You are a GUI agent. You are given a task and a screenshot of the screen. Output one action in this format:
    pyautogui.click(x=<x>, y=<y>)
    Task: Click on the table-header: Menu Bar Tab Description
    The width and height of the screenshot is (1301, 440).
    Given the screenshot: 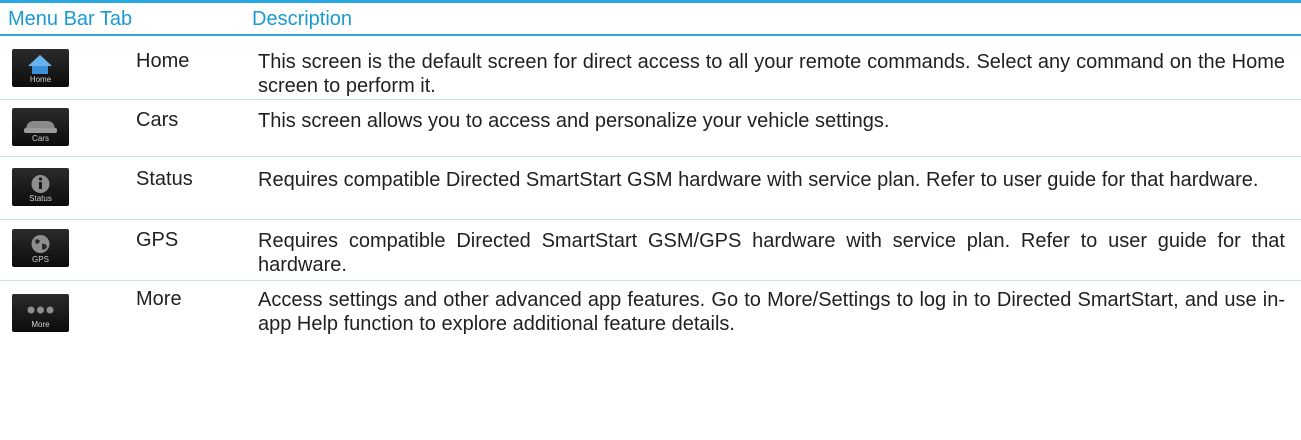 What is the action you would take?
    pyautogui.click(x=650, y=18)
    